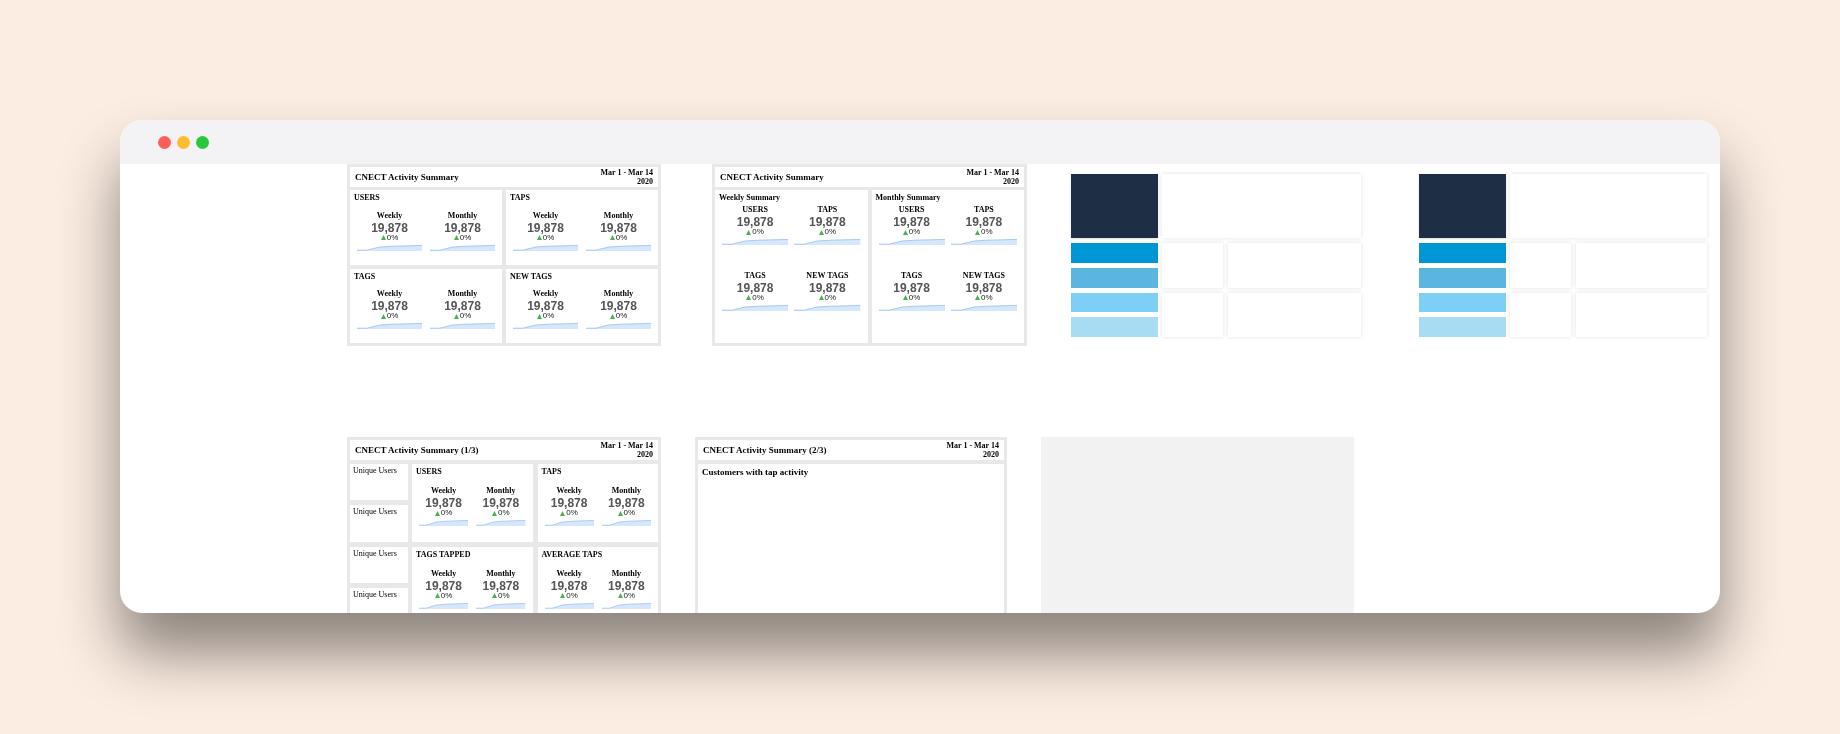 This screenshot has height=734, width=1840. What do you see at coordinates (756, 472) in the screenshot?
I see `card-title: Customers with tap activity` at bounding box center [756, 472].